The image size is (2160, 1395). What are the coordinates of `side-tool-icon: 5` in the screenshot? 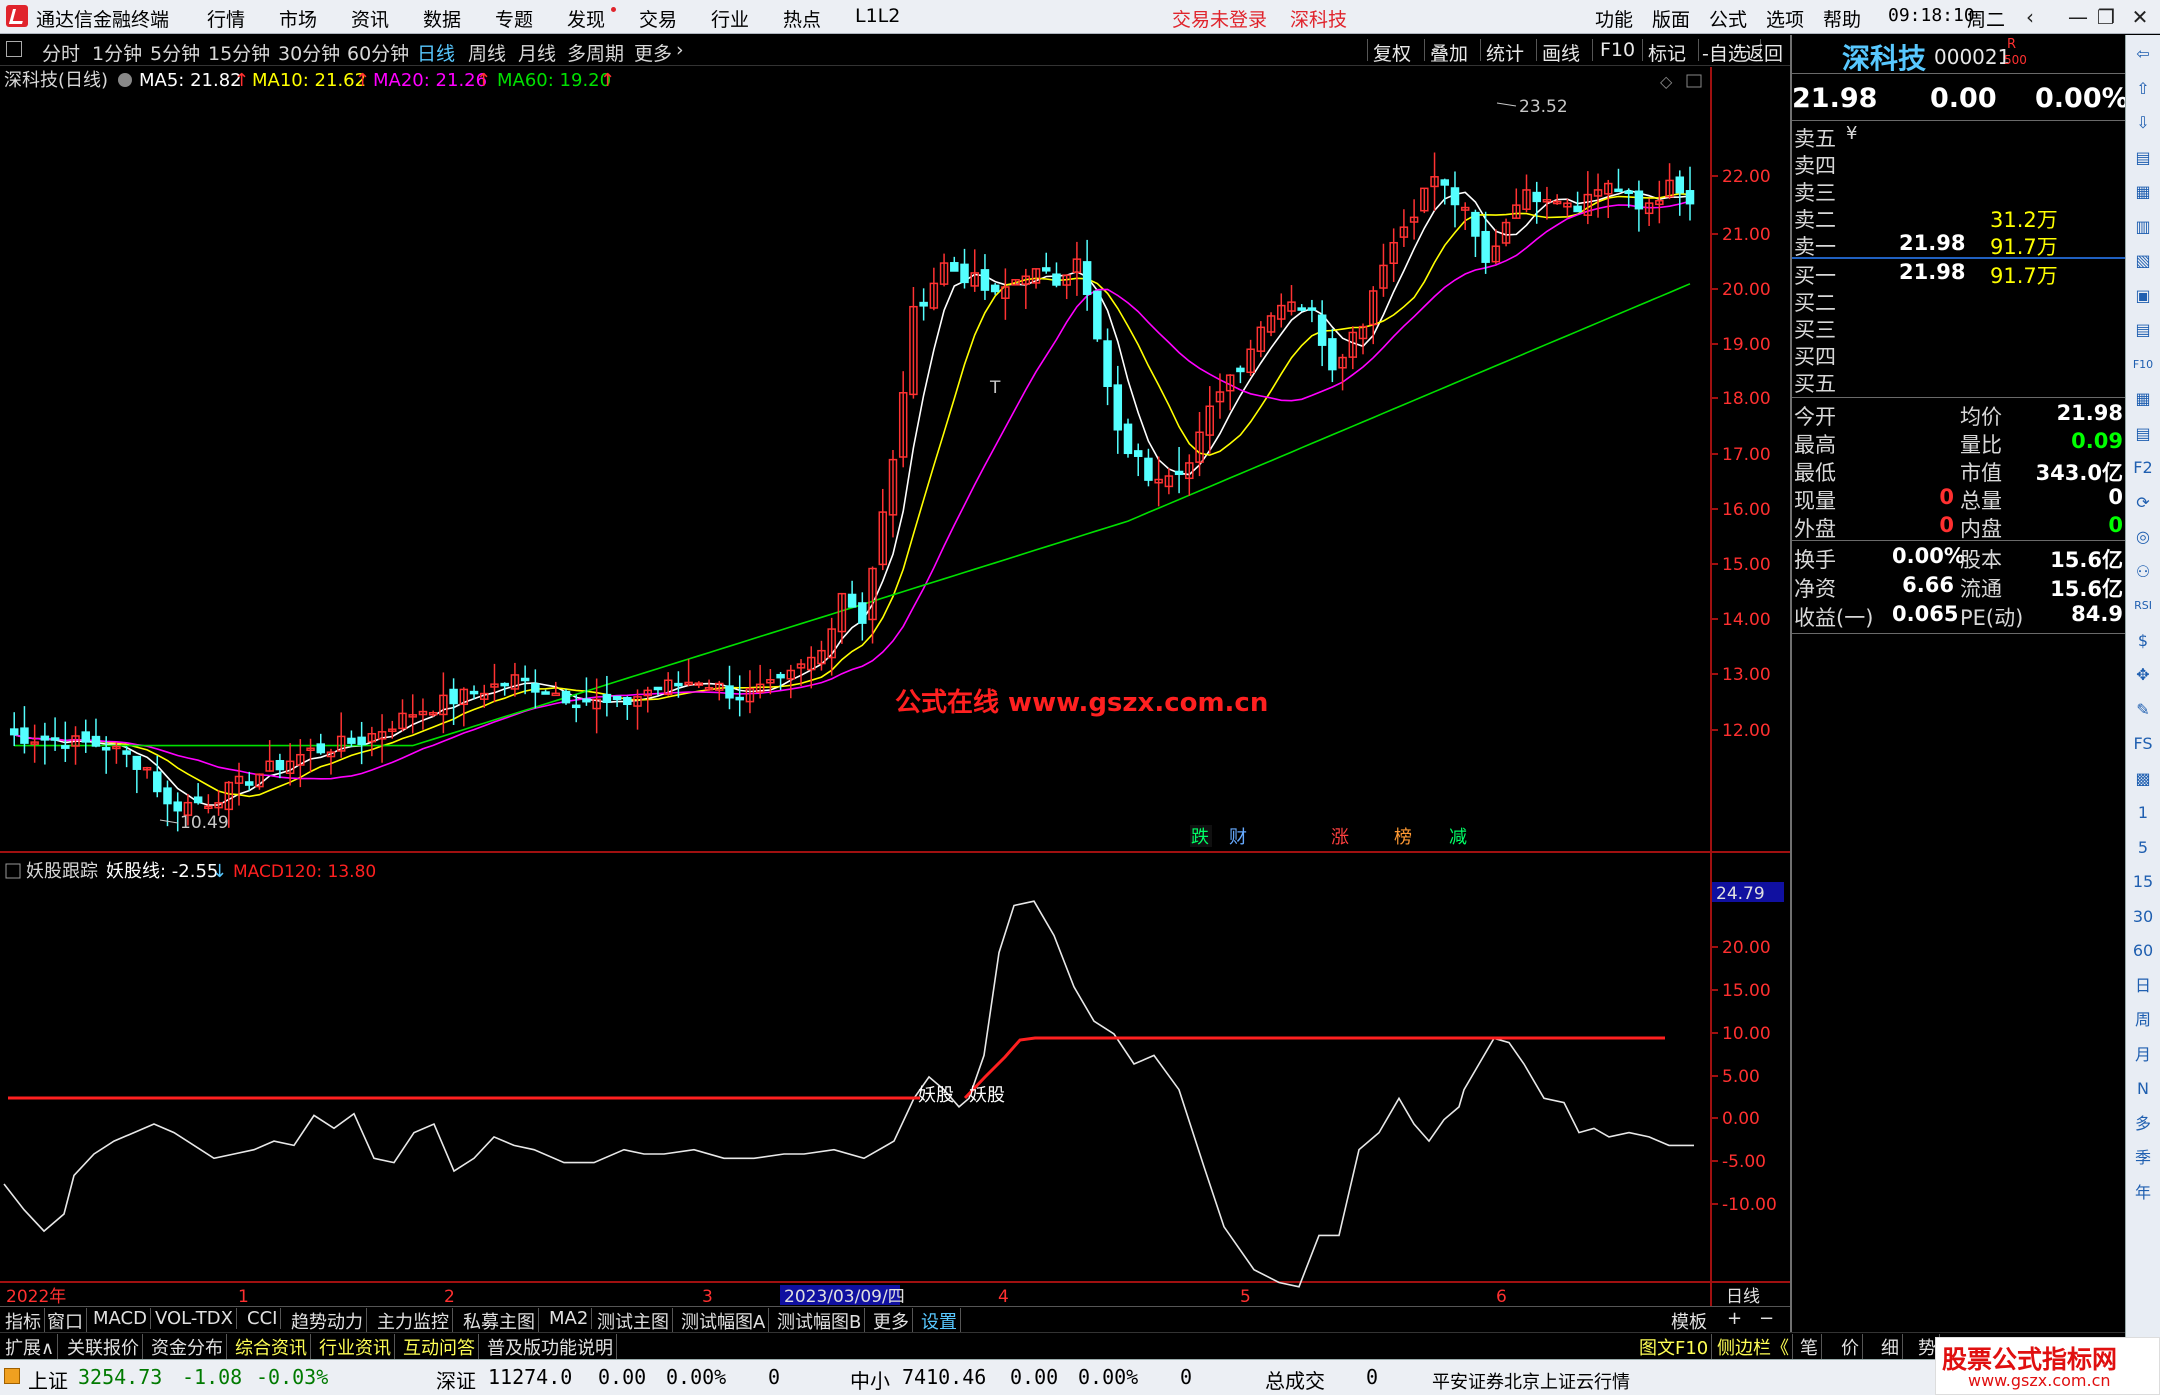 It's located at (2143, 848).